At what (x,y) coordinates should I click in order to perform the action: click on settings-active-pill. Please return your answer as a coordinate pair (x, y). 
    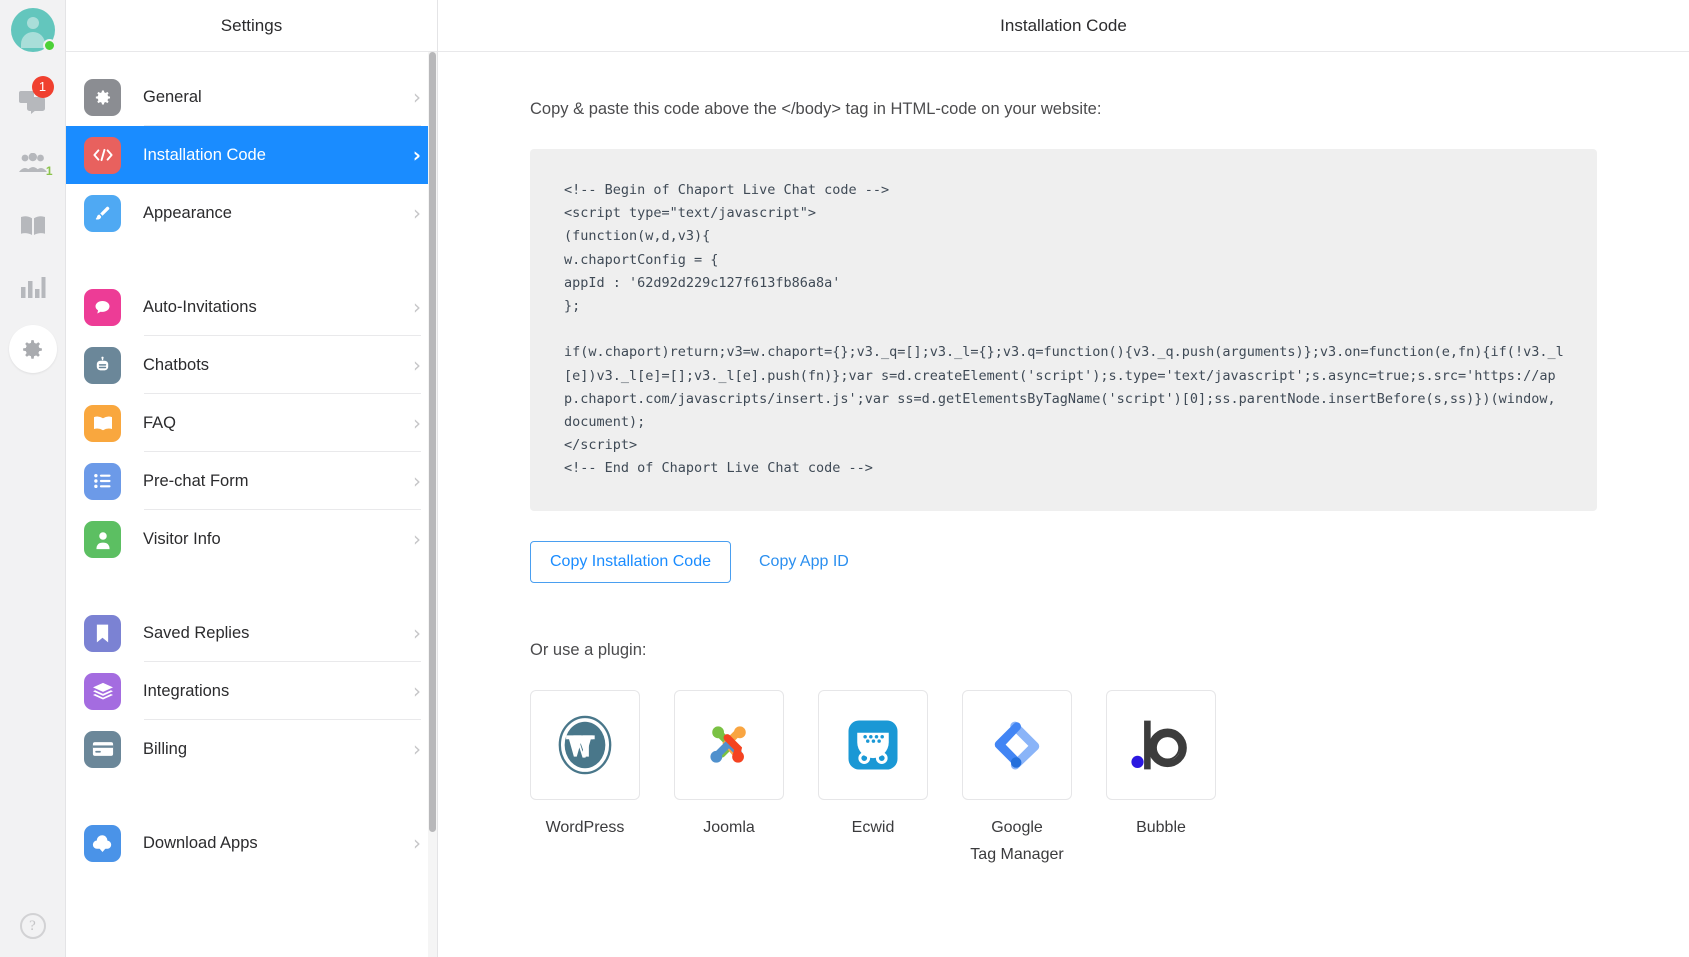
    Looking at the image, I should click on (32, 349).